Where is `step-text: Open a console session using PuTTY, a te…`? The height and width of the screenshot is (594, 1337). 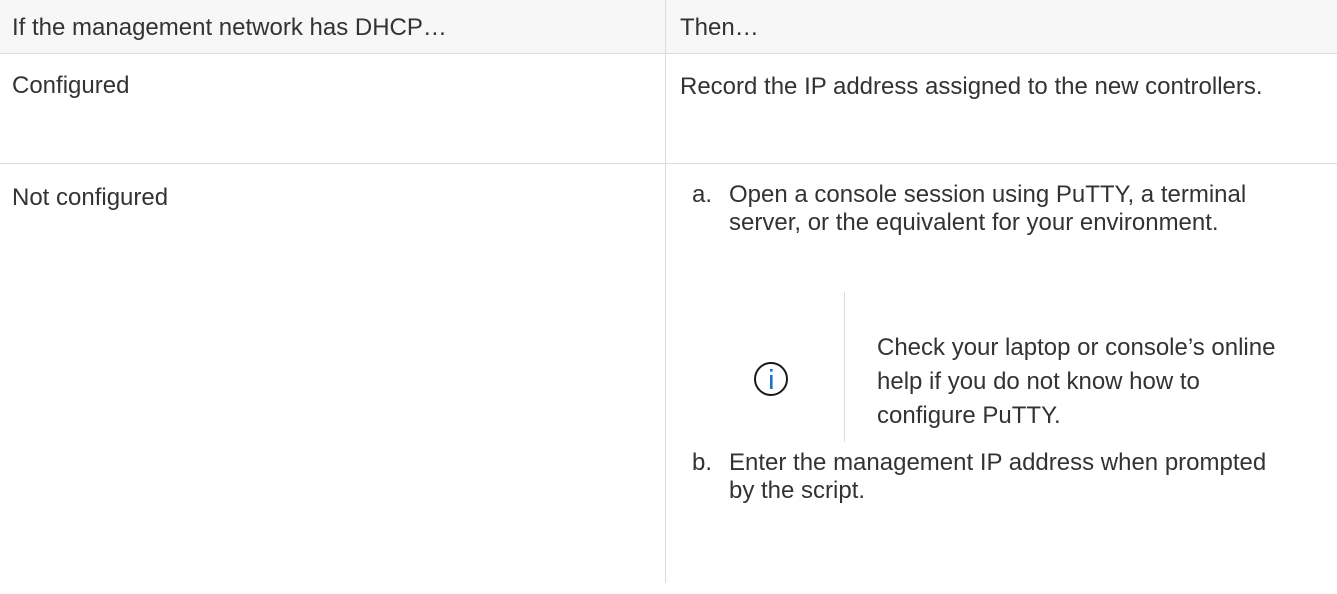 step-text: Open a console session using PuTTY, a te… is located at coordinates (988, 208).